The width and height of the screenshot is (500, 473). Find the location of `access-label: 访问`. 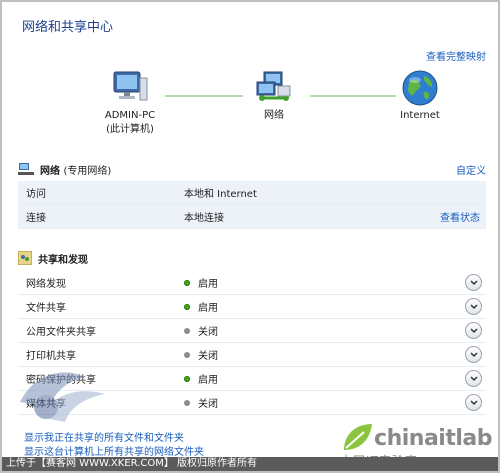

access-label: 访问 is located at coordinates (36, 194).